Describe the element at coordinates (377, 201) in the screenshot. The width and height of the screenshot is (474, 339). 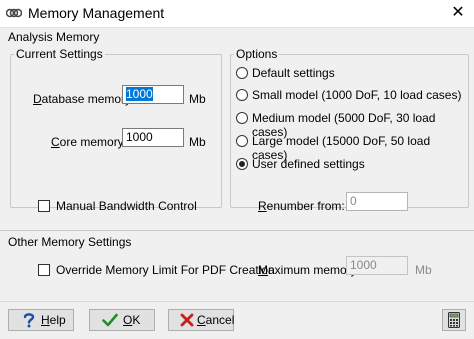
I see `renumber-from-input: 0` at that location.